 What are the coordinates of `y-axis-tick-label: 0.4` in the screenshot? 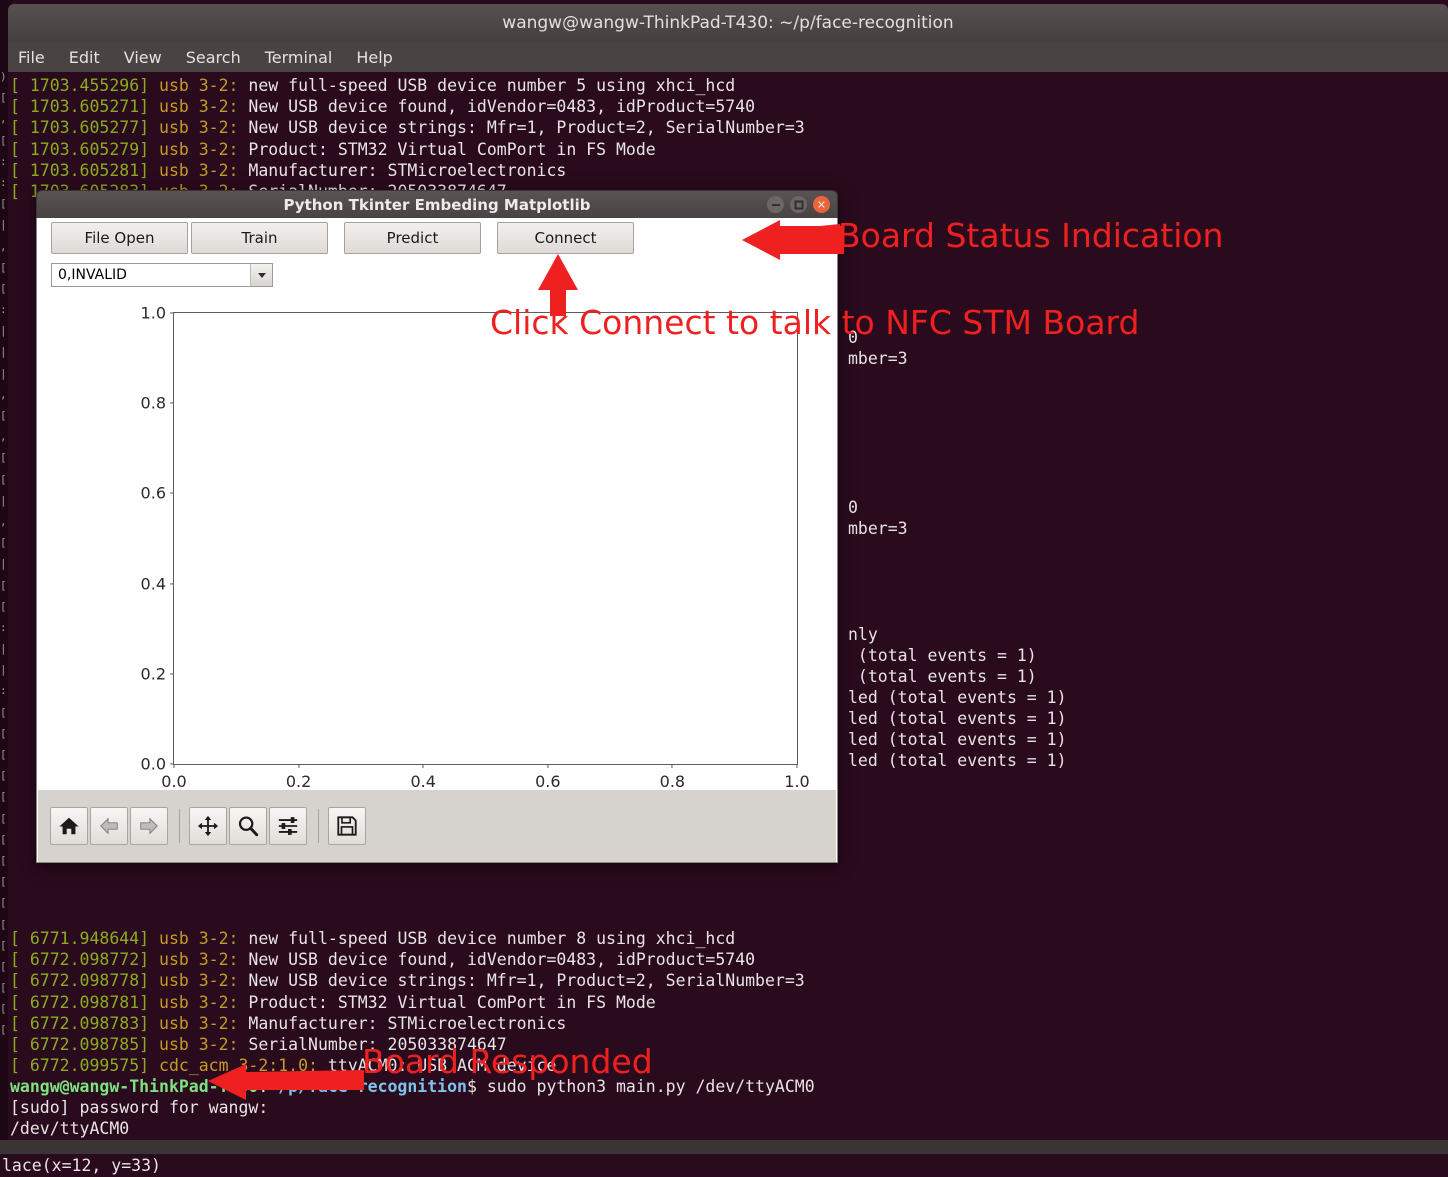 It's located at (153, 584).